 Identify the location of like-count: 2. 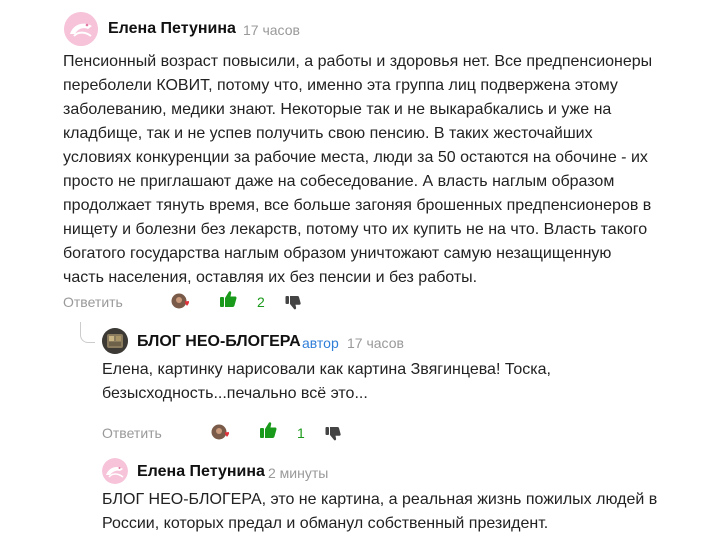
(261, 302).